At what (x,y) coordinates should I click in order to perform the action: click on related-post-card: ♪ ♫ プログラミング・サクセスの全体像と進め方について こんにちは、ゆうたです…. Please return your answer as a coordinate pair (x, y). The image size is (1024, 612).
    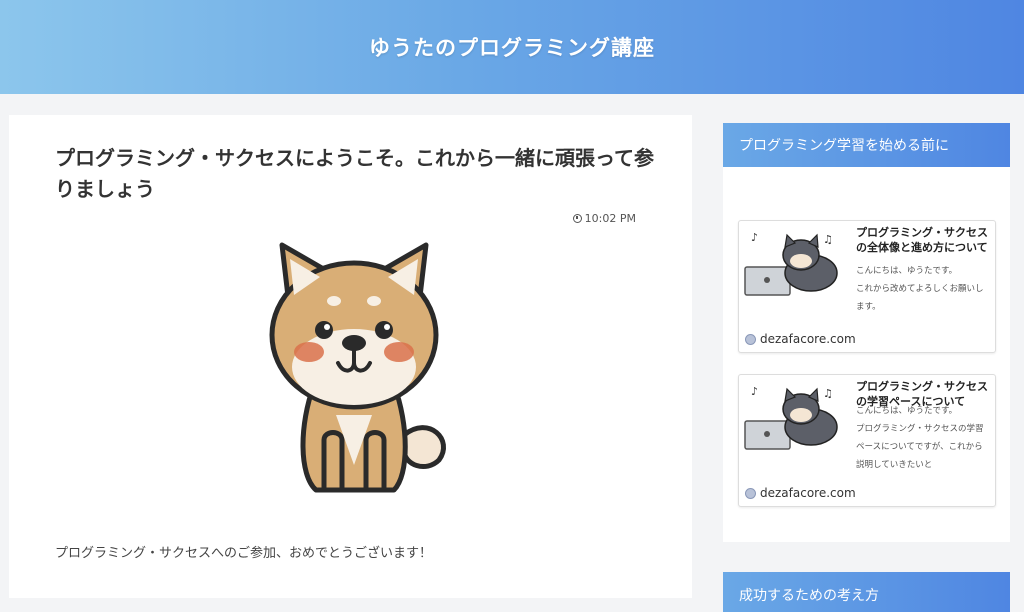
    Looking at the image, I should click on (867, 286).